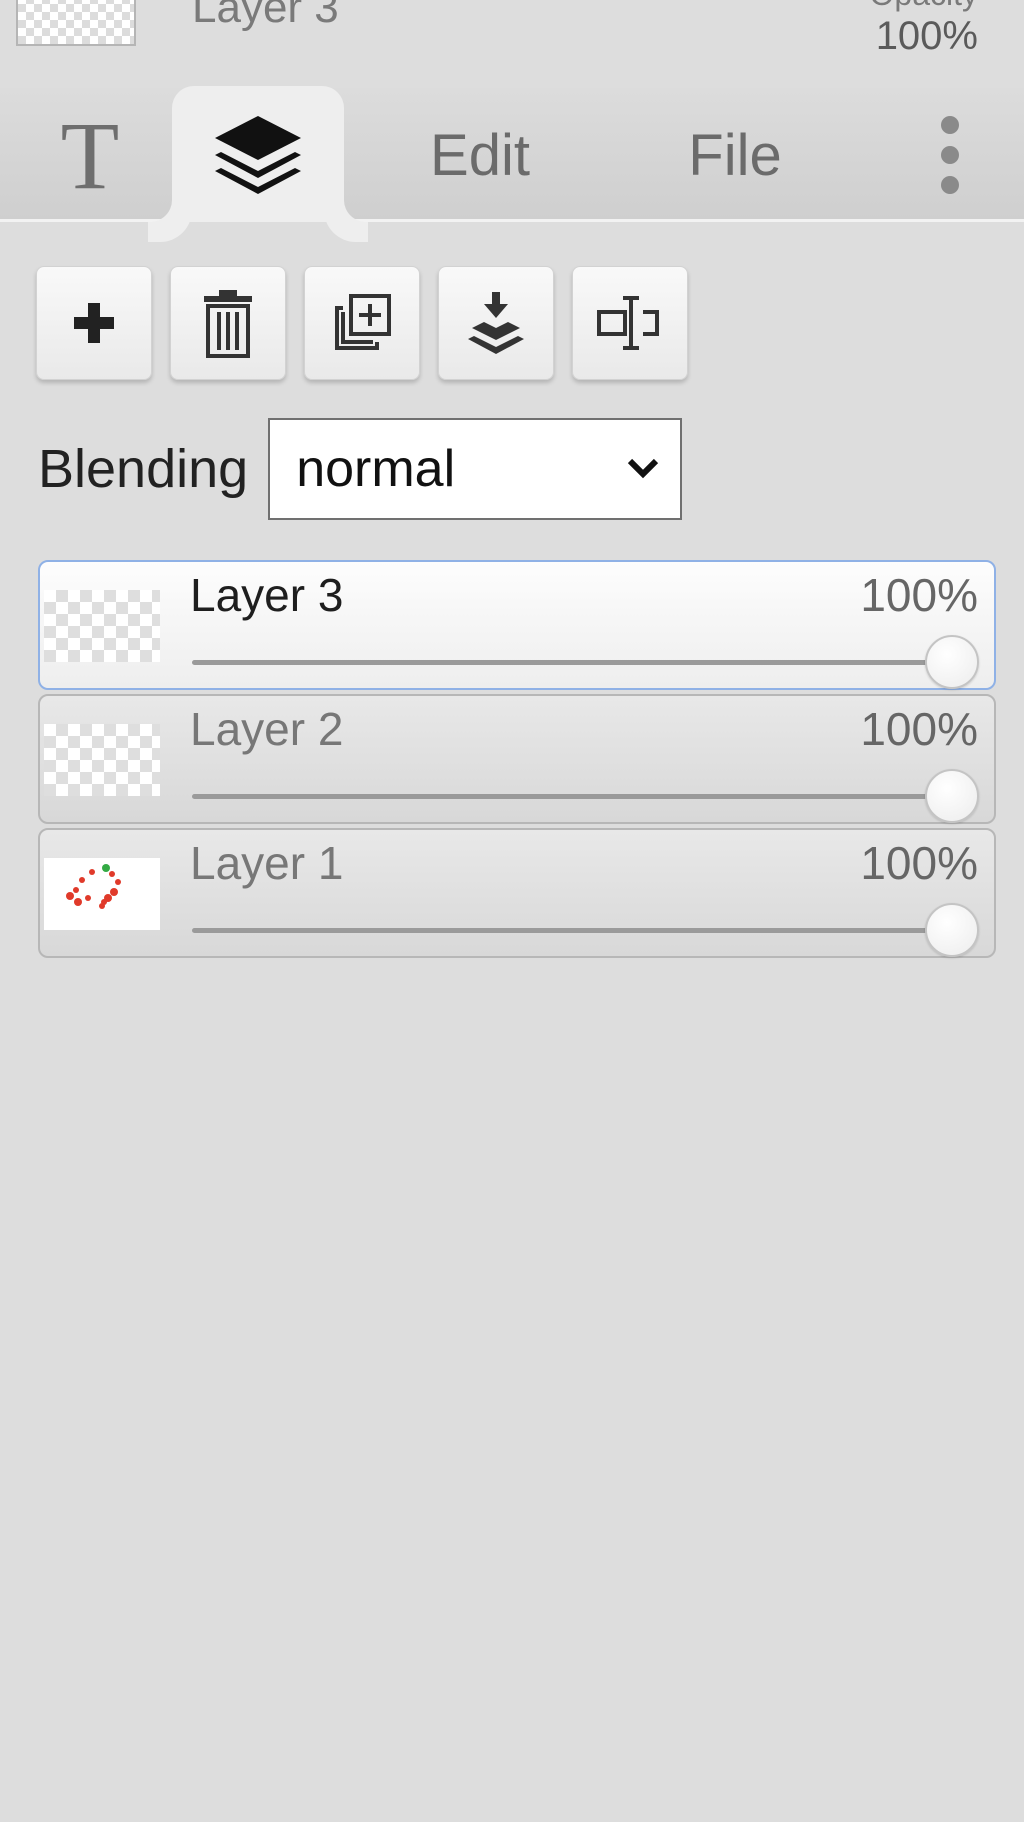 Image resolution: width=1024 pixels, height=1822 pixels. Describe the element at coordinates (517, 893) in the screenshot. I see `layer-row-layer-1: Layer 1 100%` at that location.